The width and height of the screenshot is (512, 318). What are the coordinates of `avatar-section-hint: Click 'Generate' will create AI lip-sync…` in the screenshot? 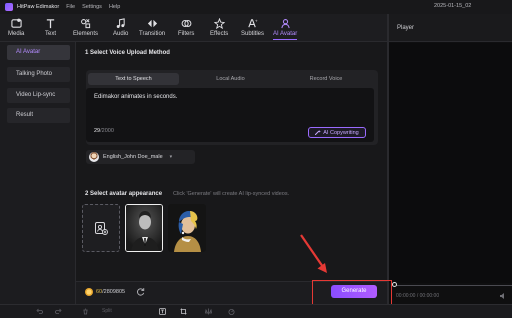 It's located at (231, 194).